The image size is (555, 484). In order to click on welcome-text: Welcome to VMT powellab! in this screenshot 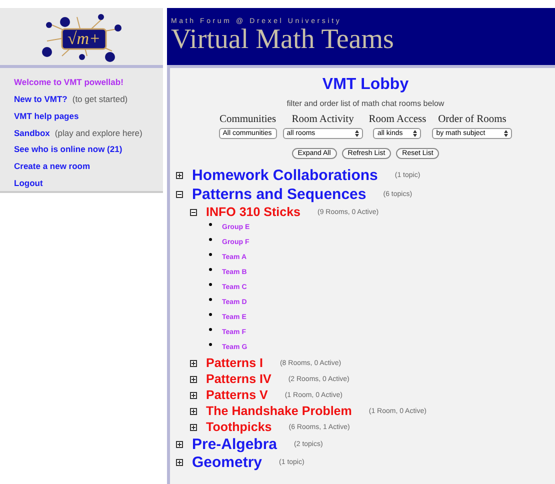, I will do `click(69, 82)`.